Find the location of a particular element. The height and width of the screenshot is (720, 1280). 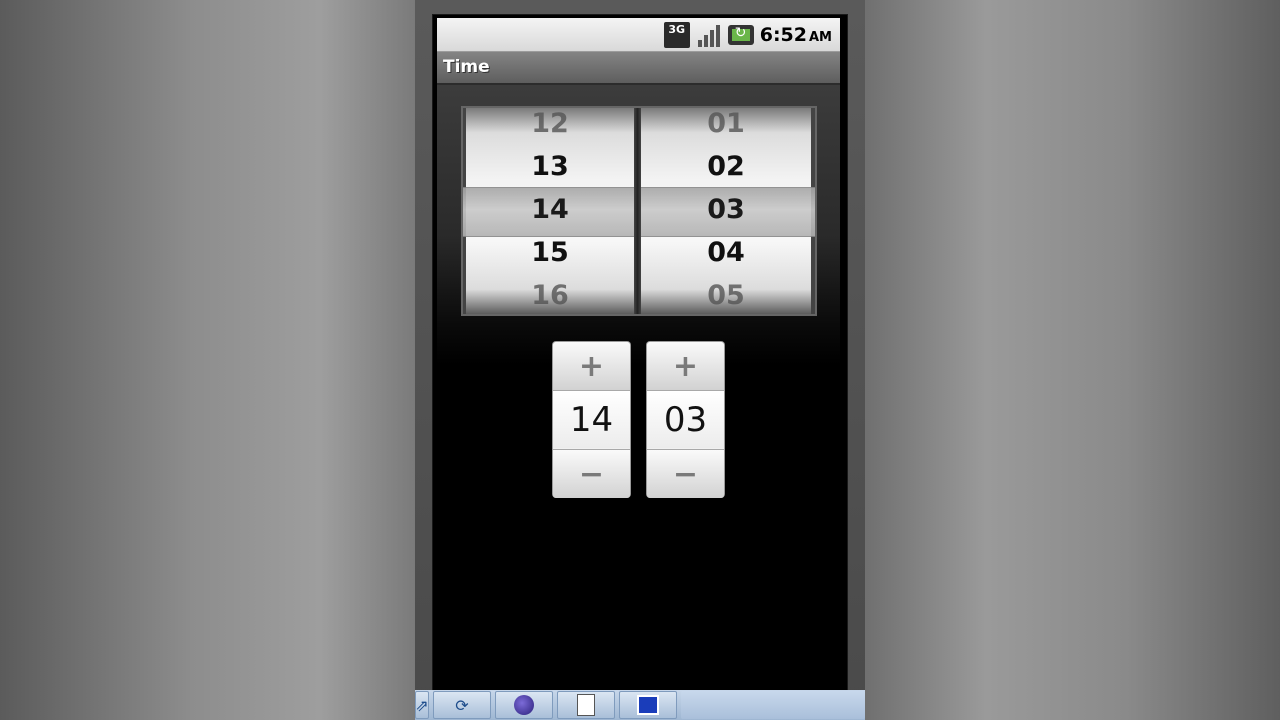

minute-wheel-item: 01 is located at coordinates (726, 123).